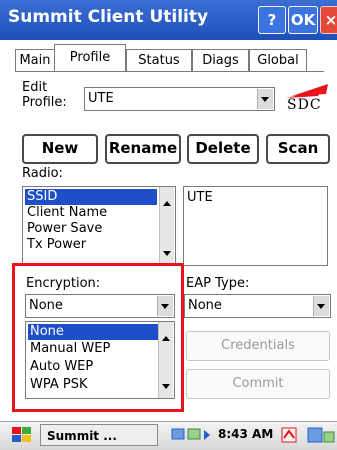  I want to click on tab-main: Main, so click(35, 60).